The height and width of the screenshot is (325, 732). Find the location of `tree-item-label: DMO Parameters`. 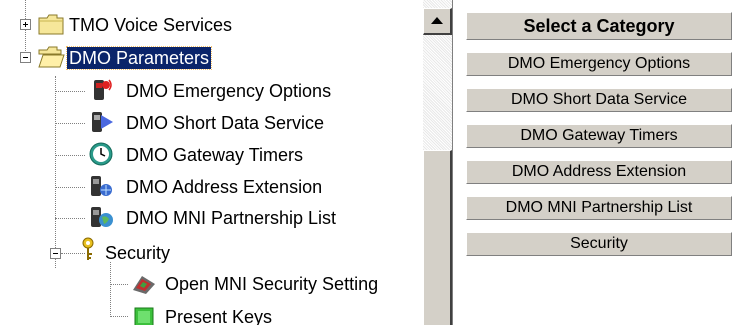

tree-item-label: DMO Parameters is located at coordinates (139, 58).